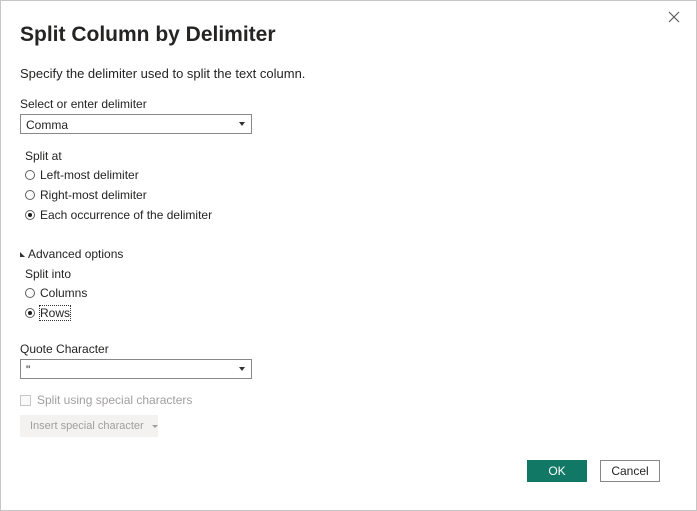  What do you see at coordinates (76, 254) in the screenshot?
I see `advanced-options-label: Advanced options` at bounding box center [76, 254].